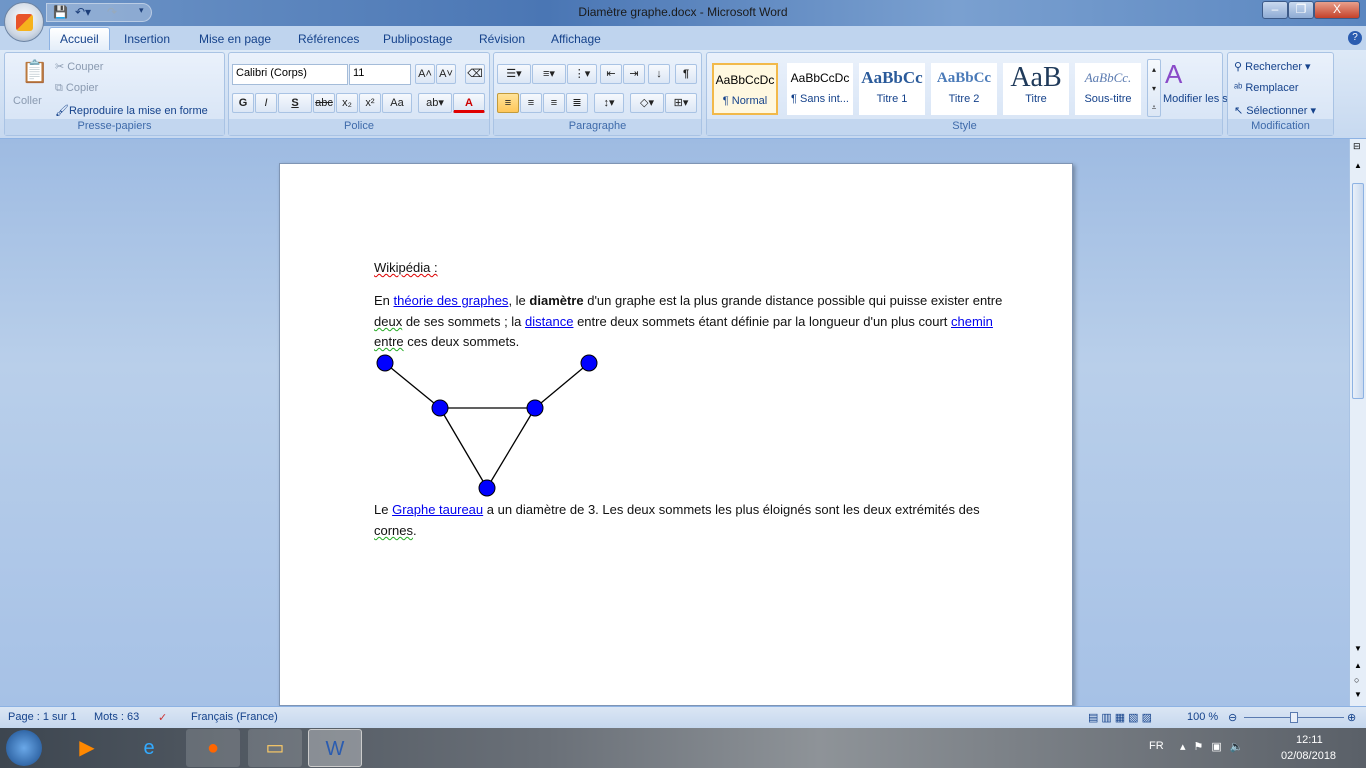 This screenshot has height=768, width=1366. I want to click on link-graphe-taureau: Graphe taureau, so click(437, 509).